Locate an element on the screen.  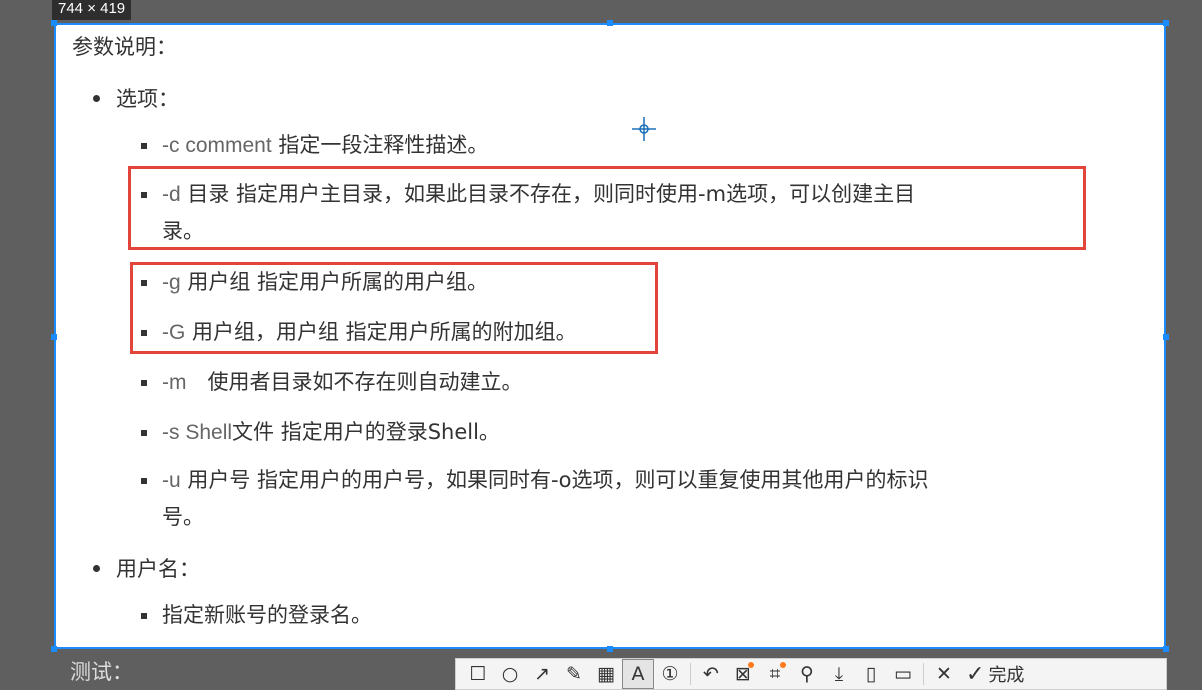
list-item: -s Shell文件 指定用户的登录Shell。 is located at coordinates (331, 432).